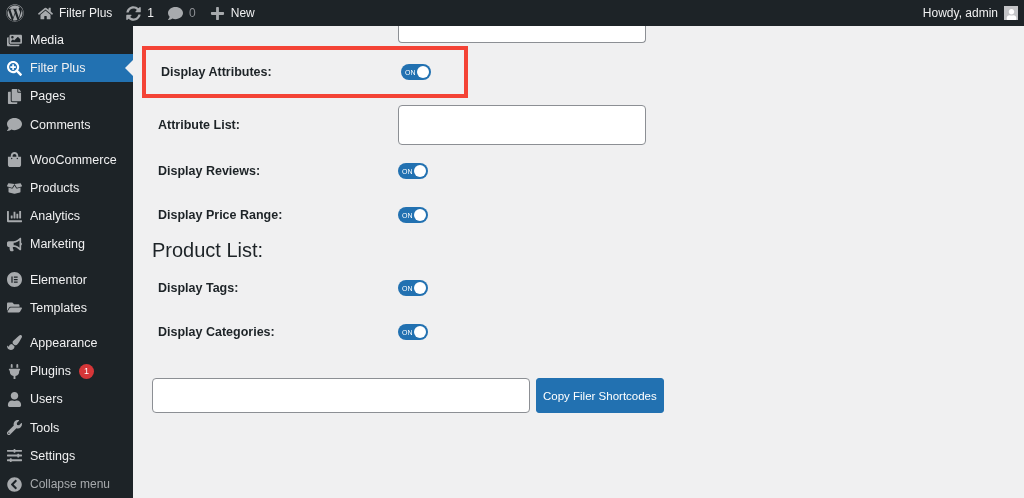 This screenshot has width=1024, height=498. I want to click on new-link: New, so click(242, 13).